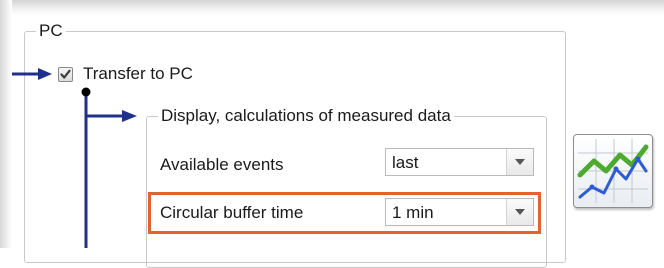 Image resolution: width=664 pixels, height=268 pixels. What do you see at coordinates (459, 162) in the screenshot?
I see `available-events-dropdown: last` at bounding box center [459, 162].